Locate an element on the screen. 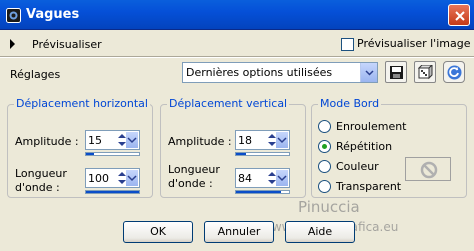 The width and height of the screenshot is (474, 251). preview-row: Prévisualiser Prévisualiser l'image is located at coordinates (237, 44).